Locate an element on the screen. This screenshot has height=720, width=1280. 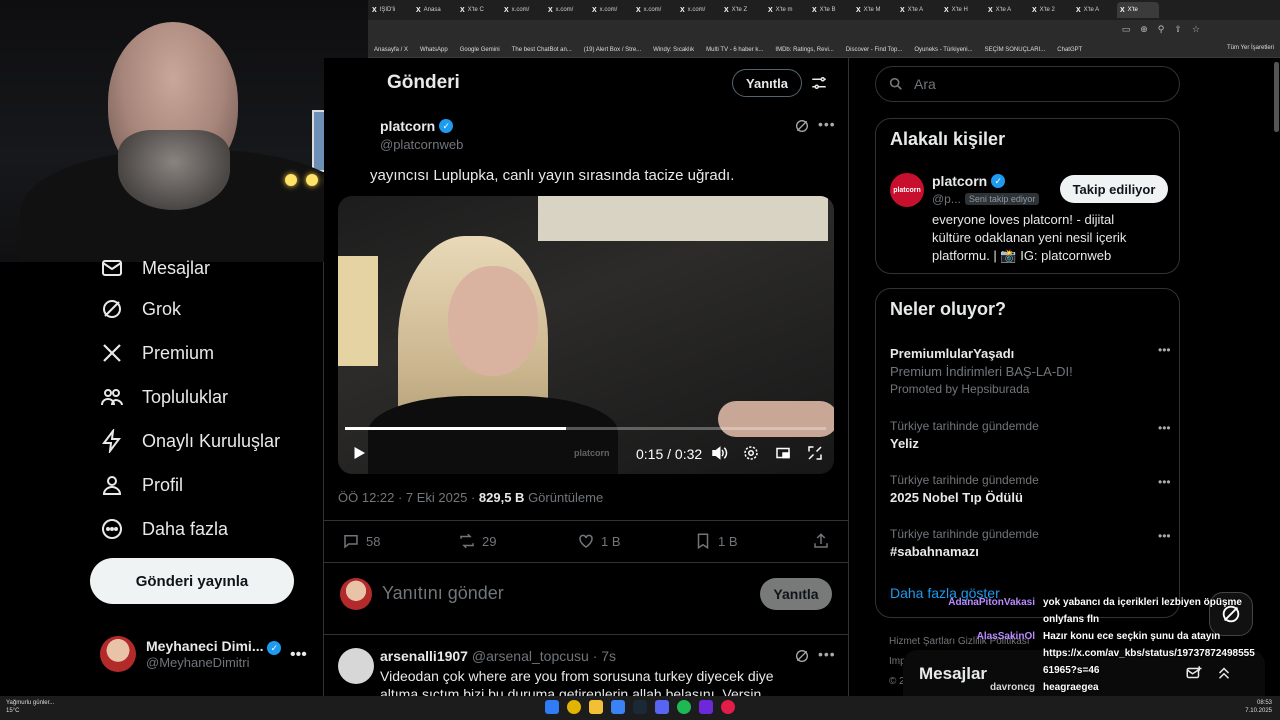
reply-action: 58 is located at coordinates (361, 541).